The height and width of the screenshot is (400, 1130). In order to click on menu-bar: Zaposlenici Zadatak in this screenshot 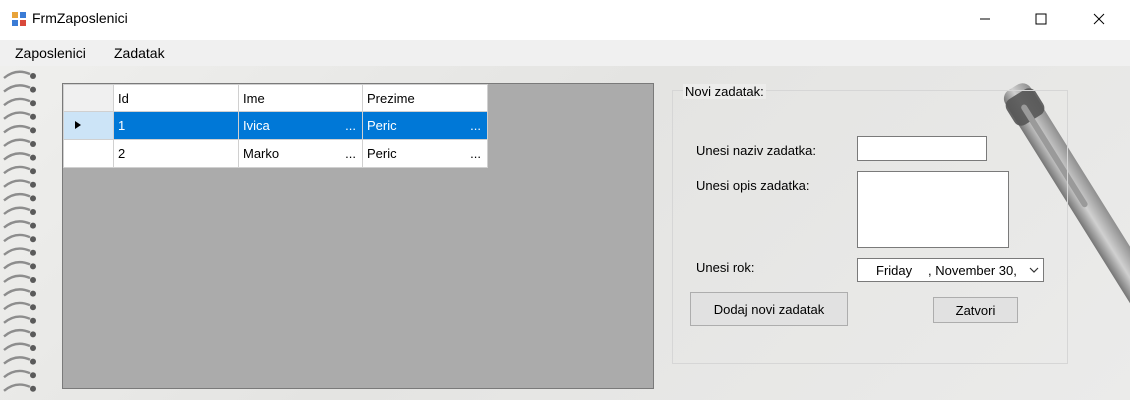, I will do `click(565, 53)`.